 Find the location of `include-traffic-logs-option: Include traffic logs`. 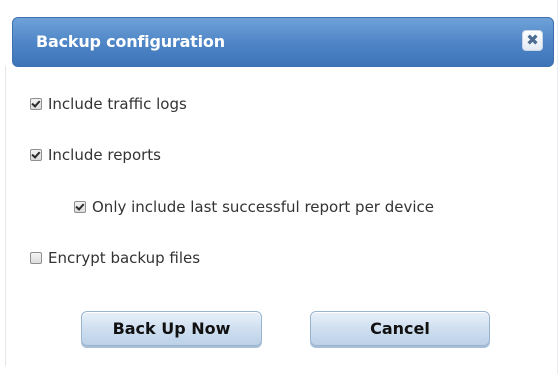

include-traffic-logs-option: Include traffic logs is located at coordinates (108, 104).